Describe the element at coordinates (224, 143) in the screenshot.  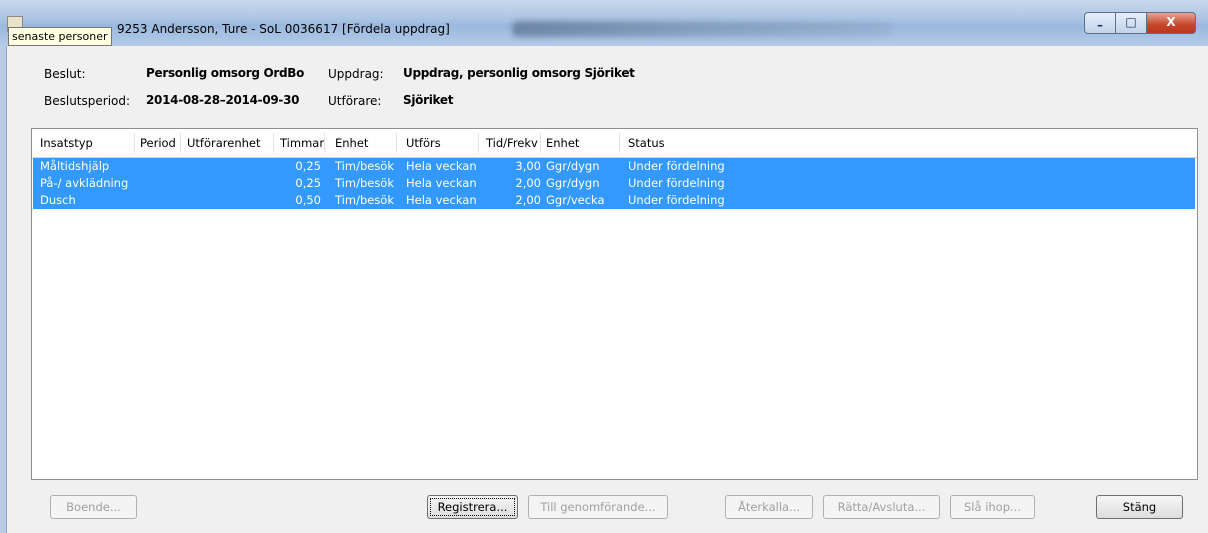
I see `column-header-utforarenhet: Utförarenhet` at that location.